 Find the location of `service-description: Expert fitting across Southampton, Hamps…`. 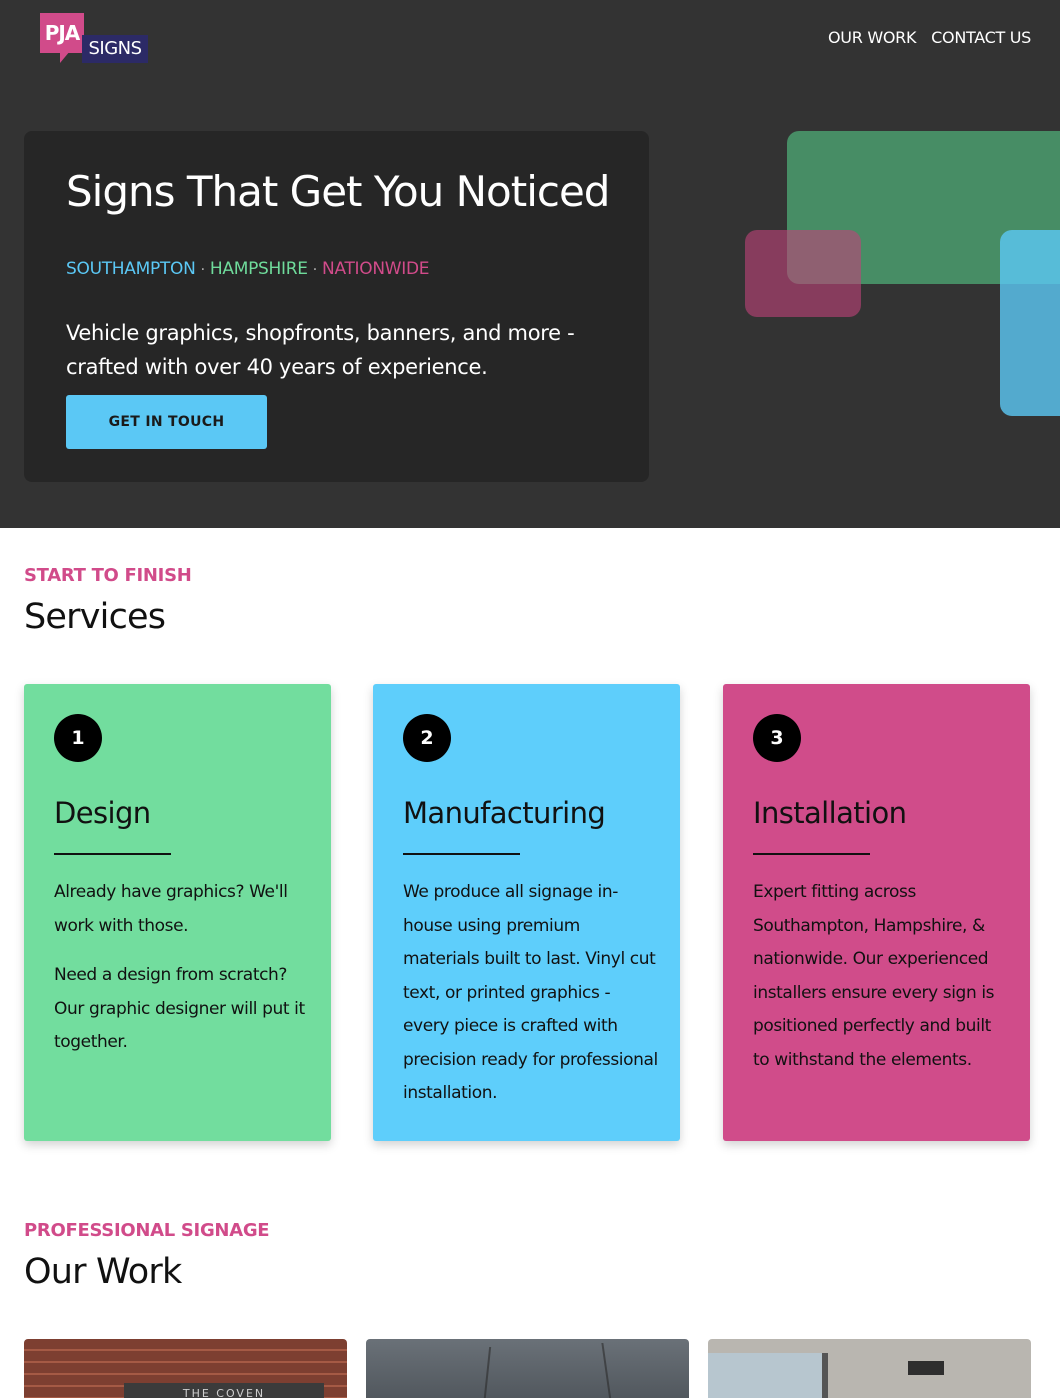

service-description: Expert fitting across Southampton, Hamps… is located at coordinates (882, 976).